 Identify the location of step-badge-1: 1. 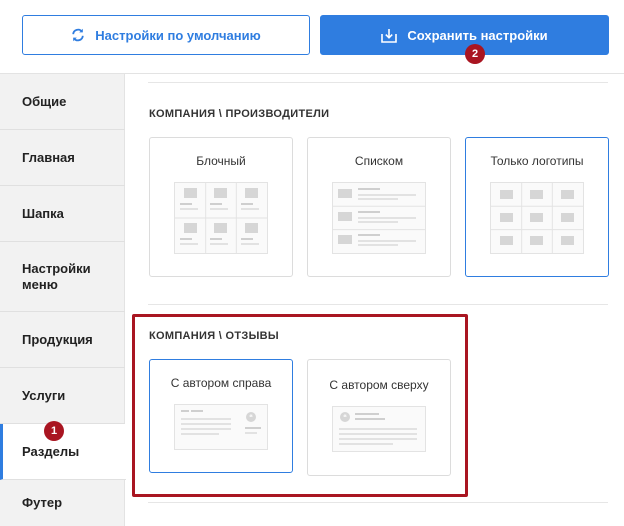
(54, 431).